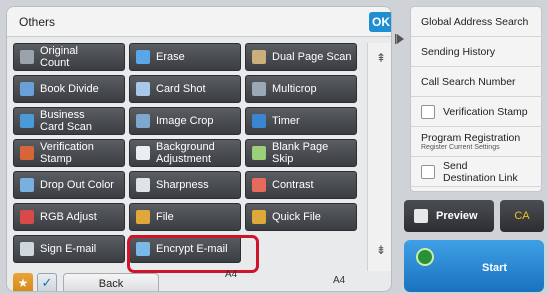 This screenshot has height=294, width=548. What do you see at coordinates (381, 252) in the screenshot?
I see `scroll-down-icon: ⇟` at bounding box center [381, 252].